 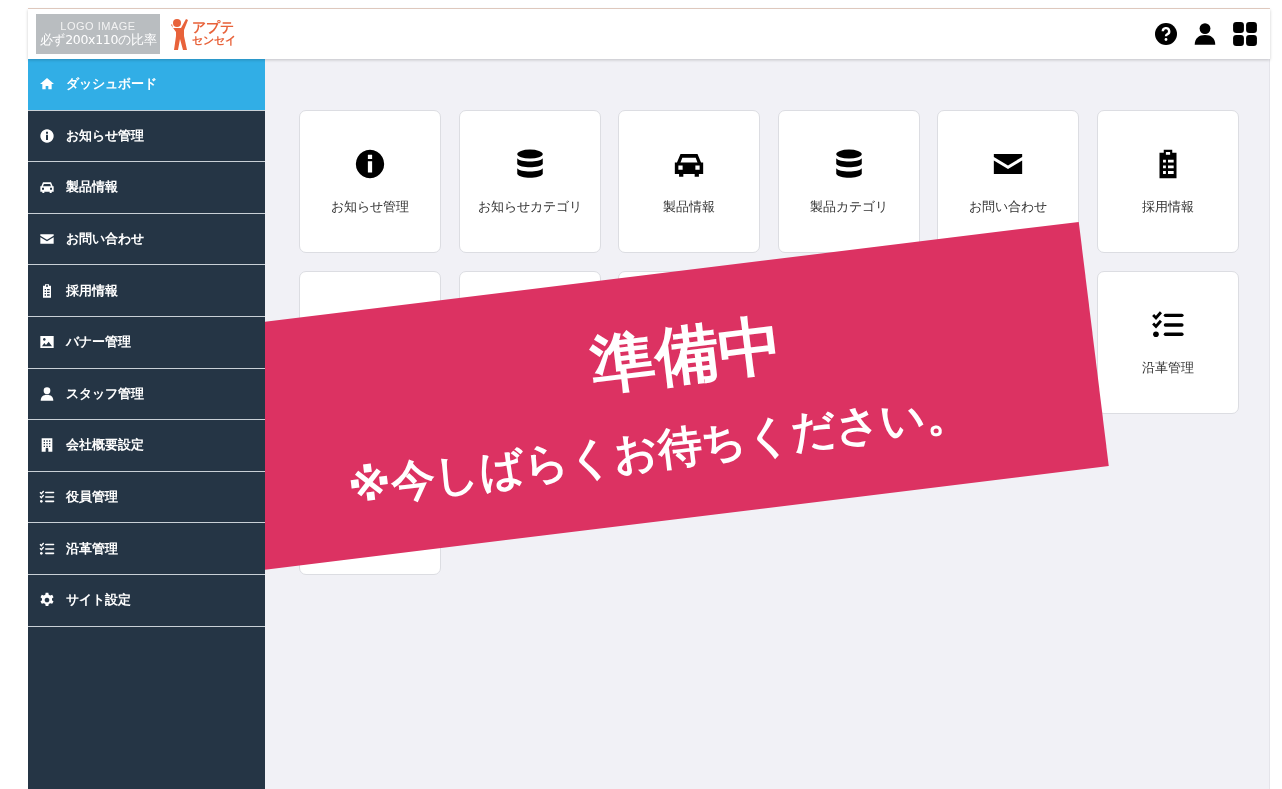 What do you see at coordinates (1167, 368) in the screenshot?
I see `card-label: 沿革管理` at bounding box center [1167, 368].